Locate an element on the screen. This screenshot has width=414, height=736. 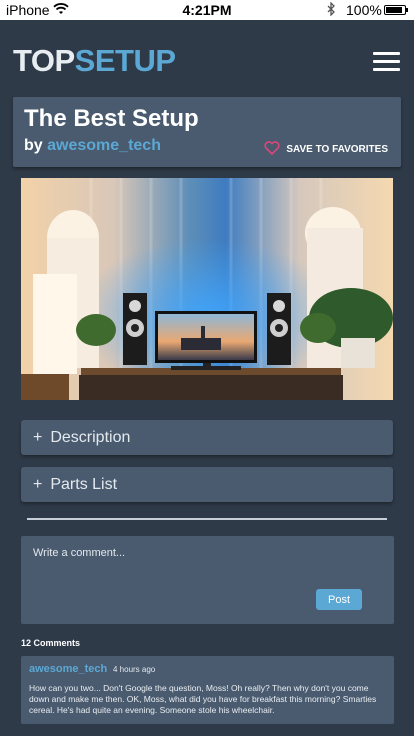
parts-list-accordion: + Parts List is located at coordinates (207, 484).